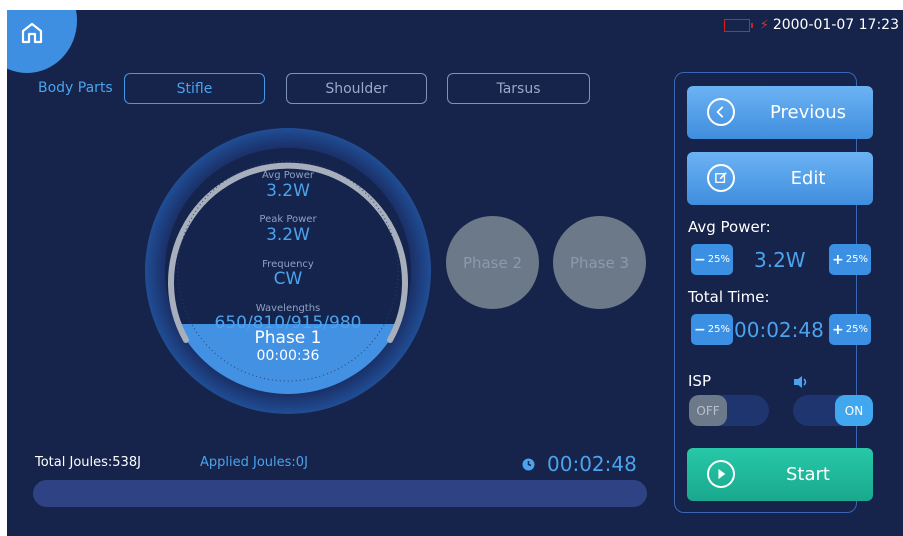  I want to click on start-button: Start, so click(780, 474).